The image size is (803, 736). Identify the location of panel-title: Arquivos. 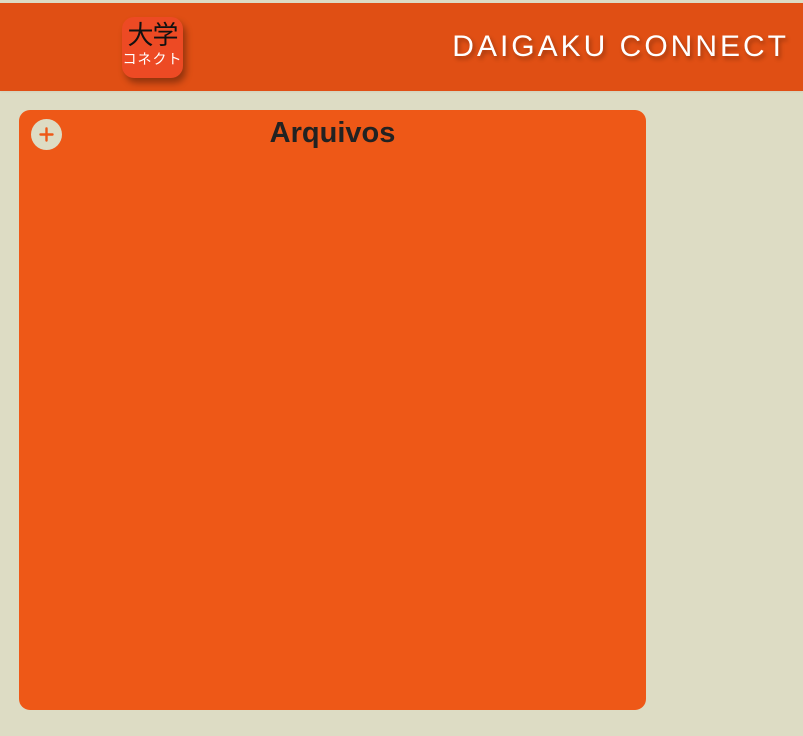
(332, 133).